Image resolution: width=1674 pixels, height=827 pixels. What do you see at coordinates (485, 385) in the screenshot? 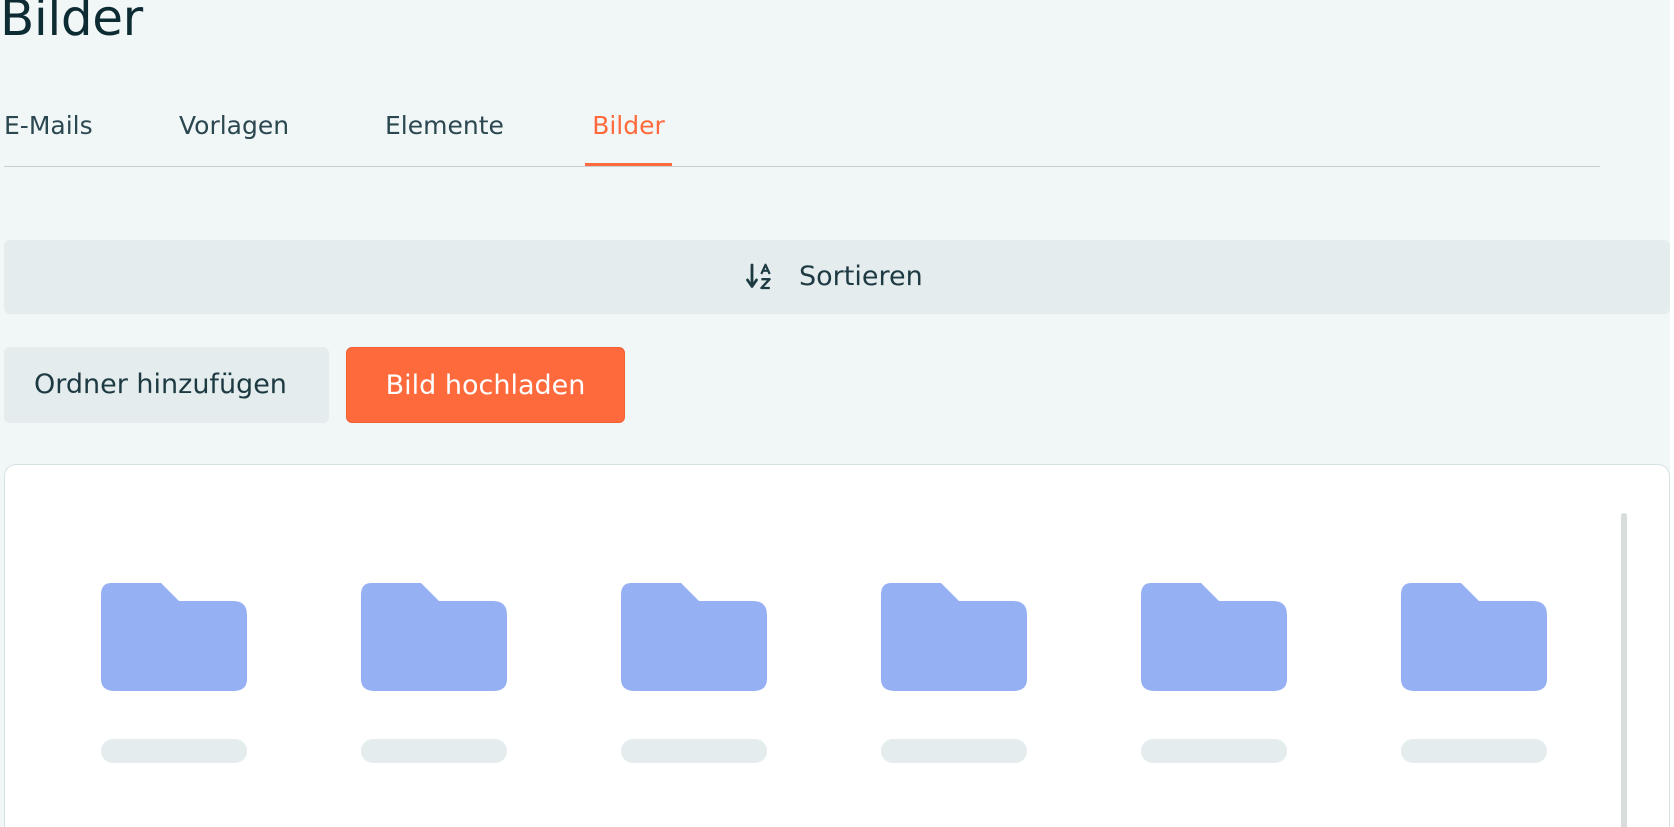
I see `upload-image-button: Bild hochladen` at bounding box center [485, 385].